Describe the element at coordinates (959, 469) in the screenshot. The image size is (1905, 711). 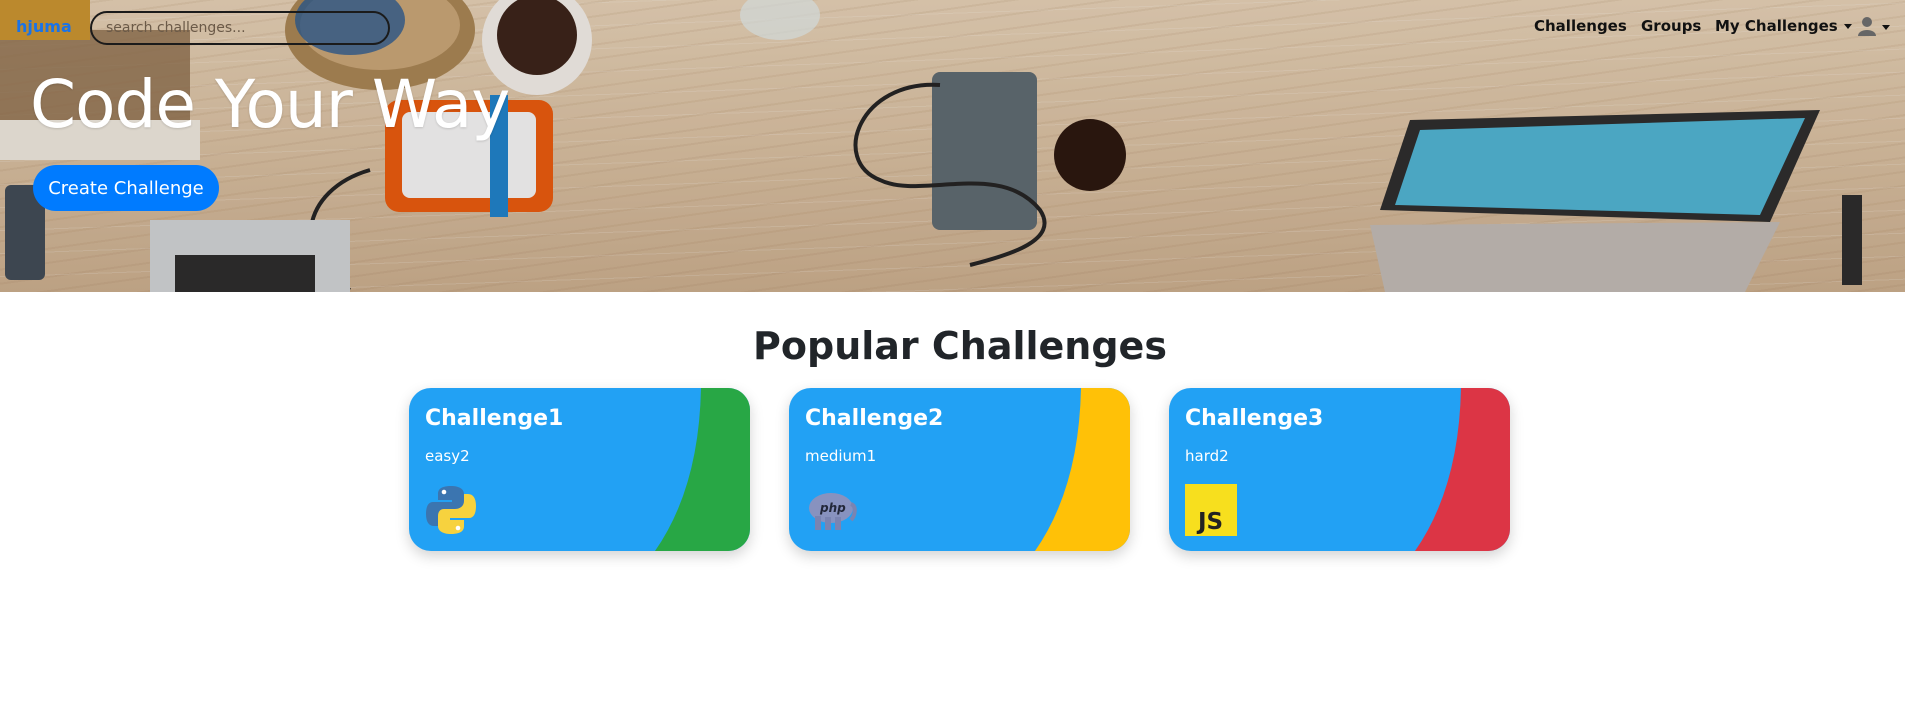
I see `challenge-card: Challenge2 medium1 php` at that location.